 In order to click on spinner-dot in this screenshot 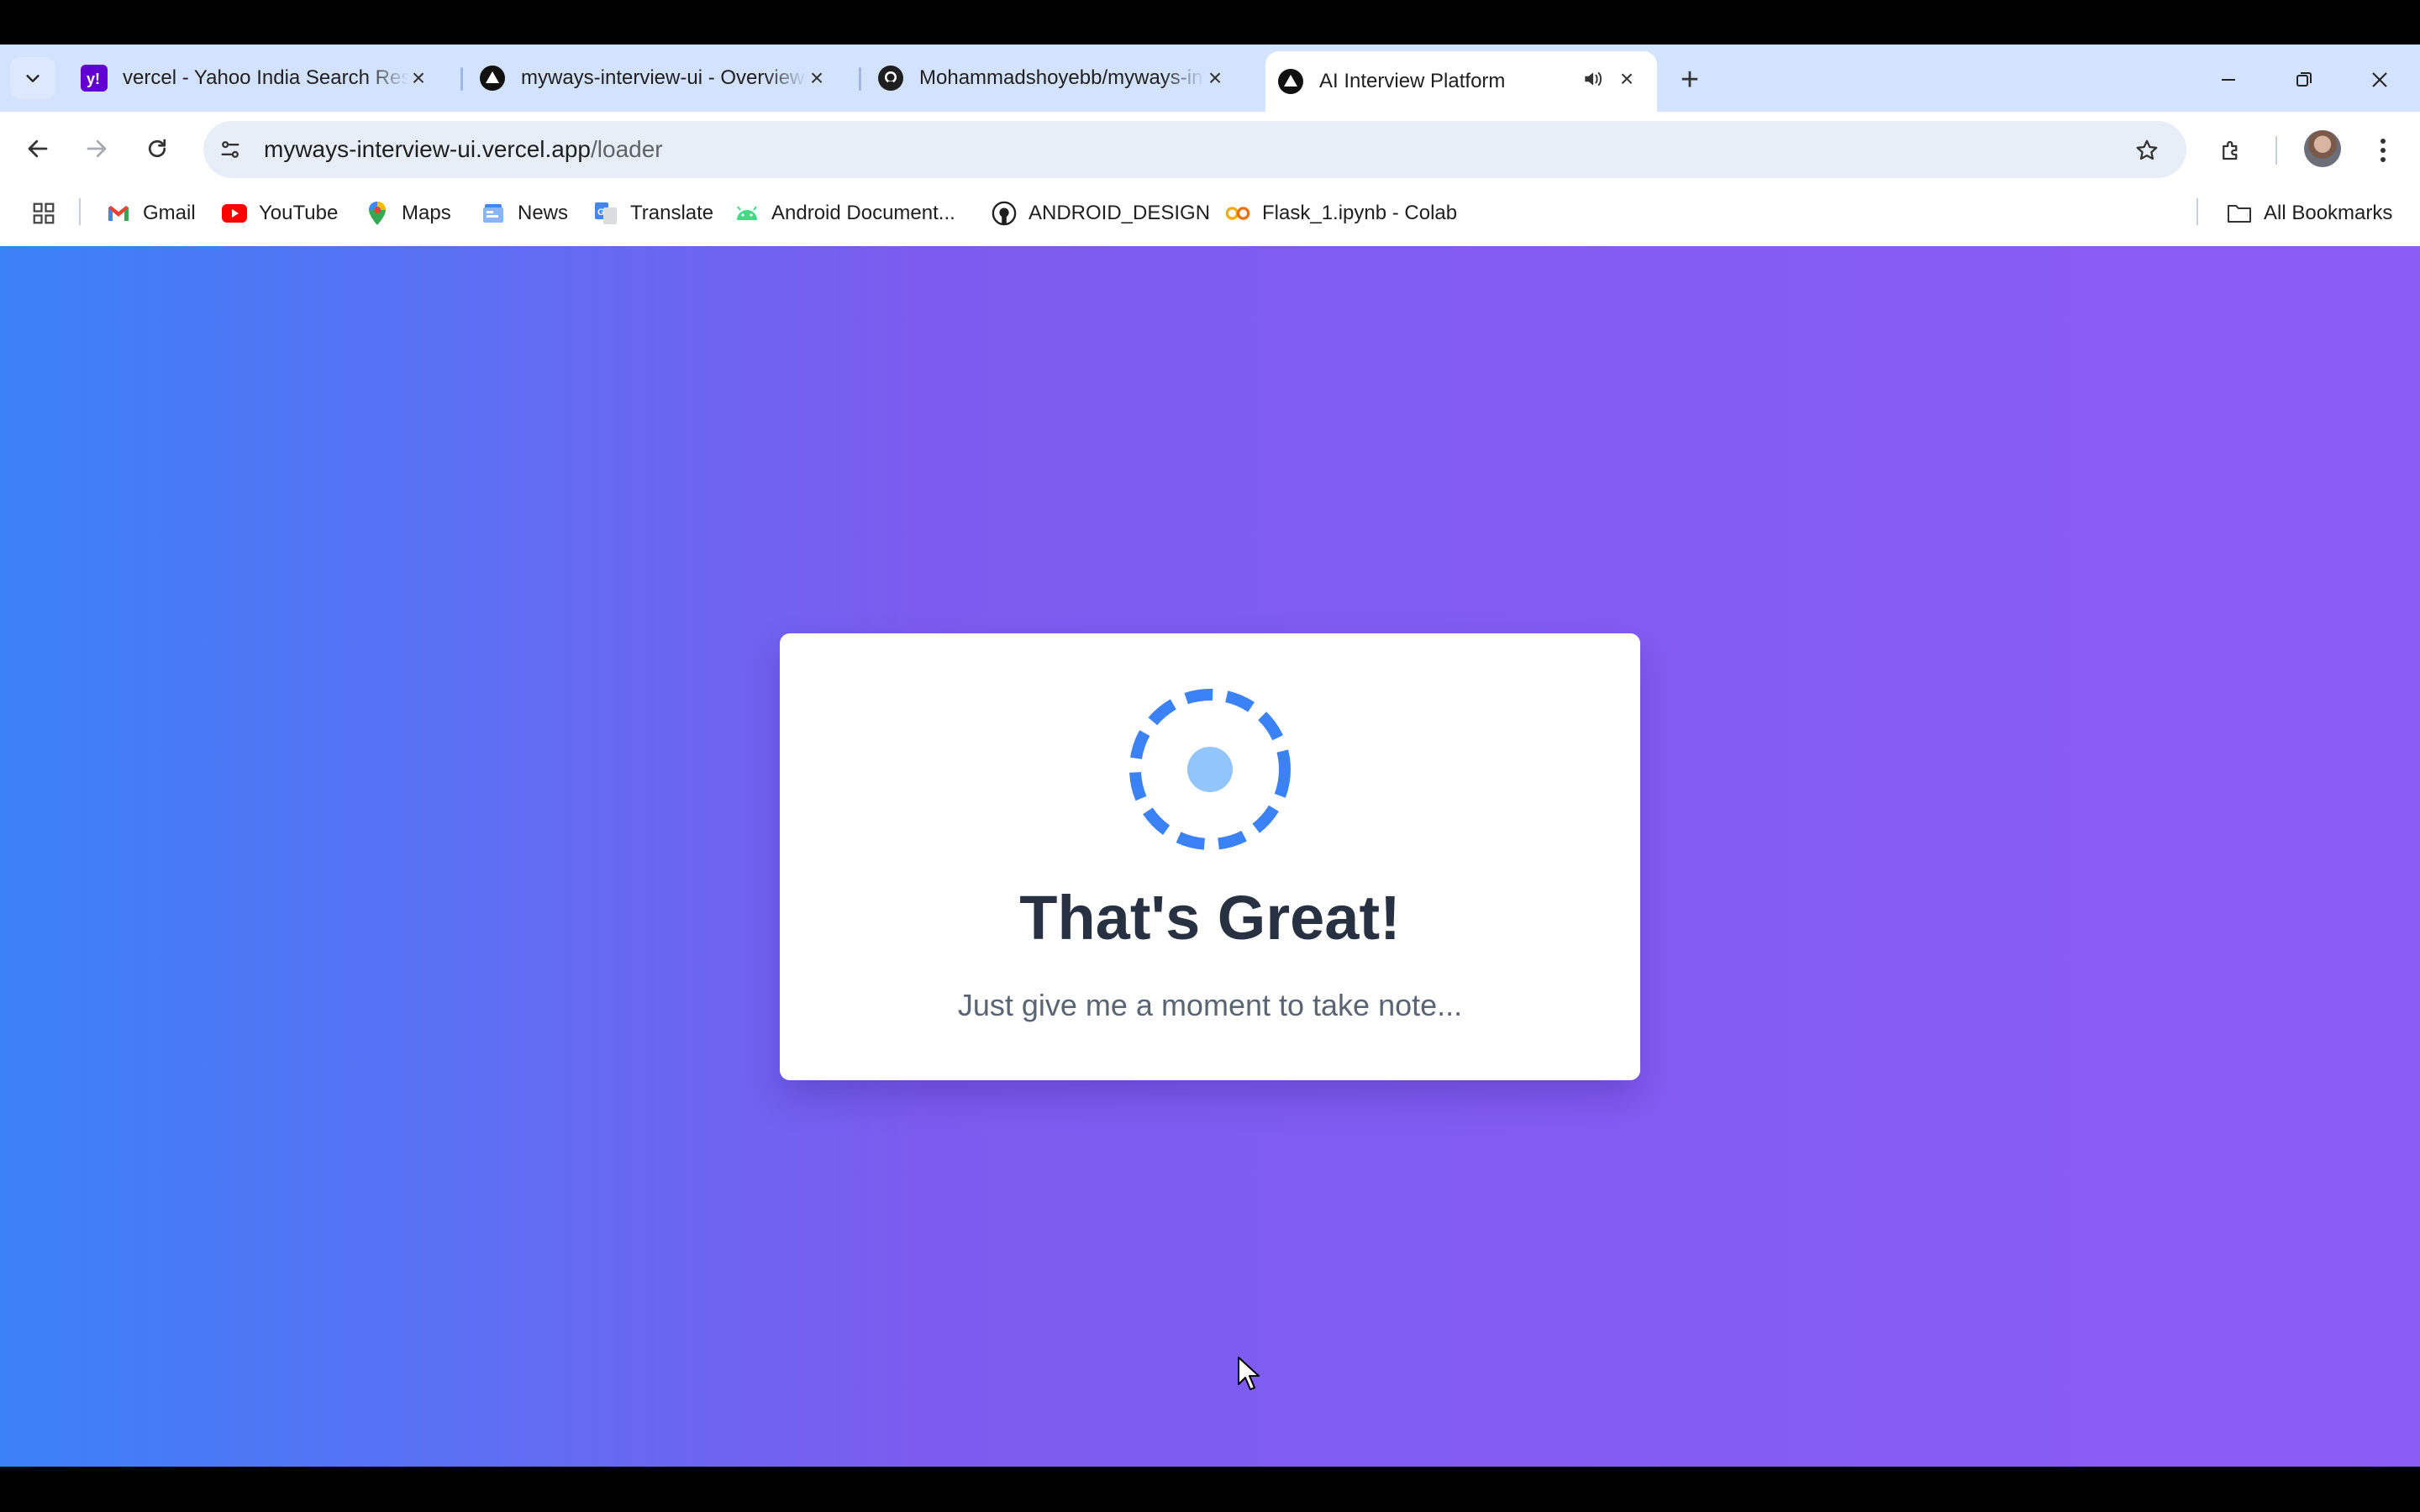, I will do `click(1210, 769)`.